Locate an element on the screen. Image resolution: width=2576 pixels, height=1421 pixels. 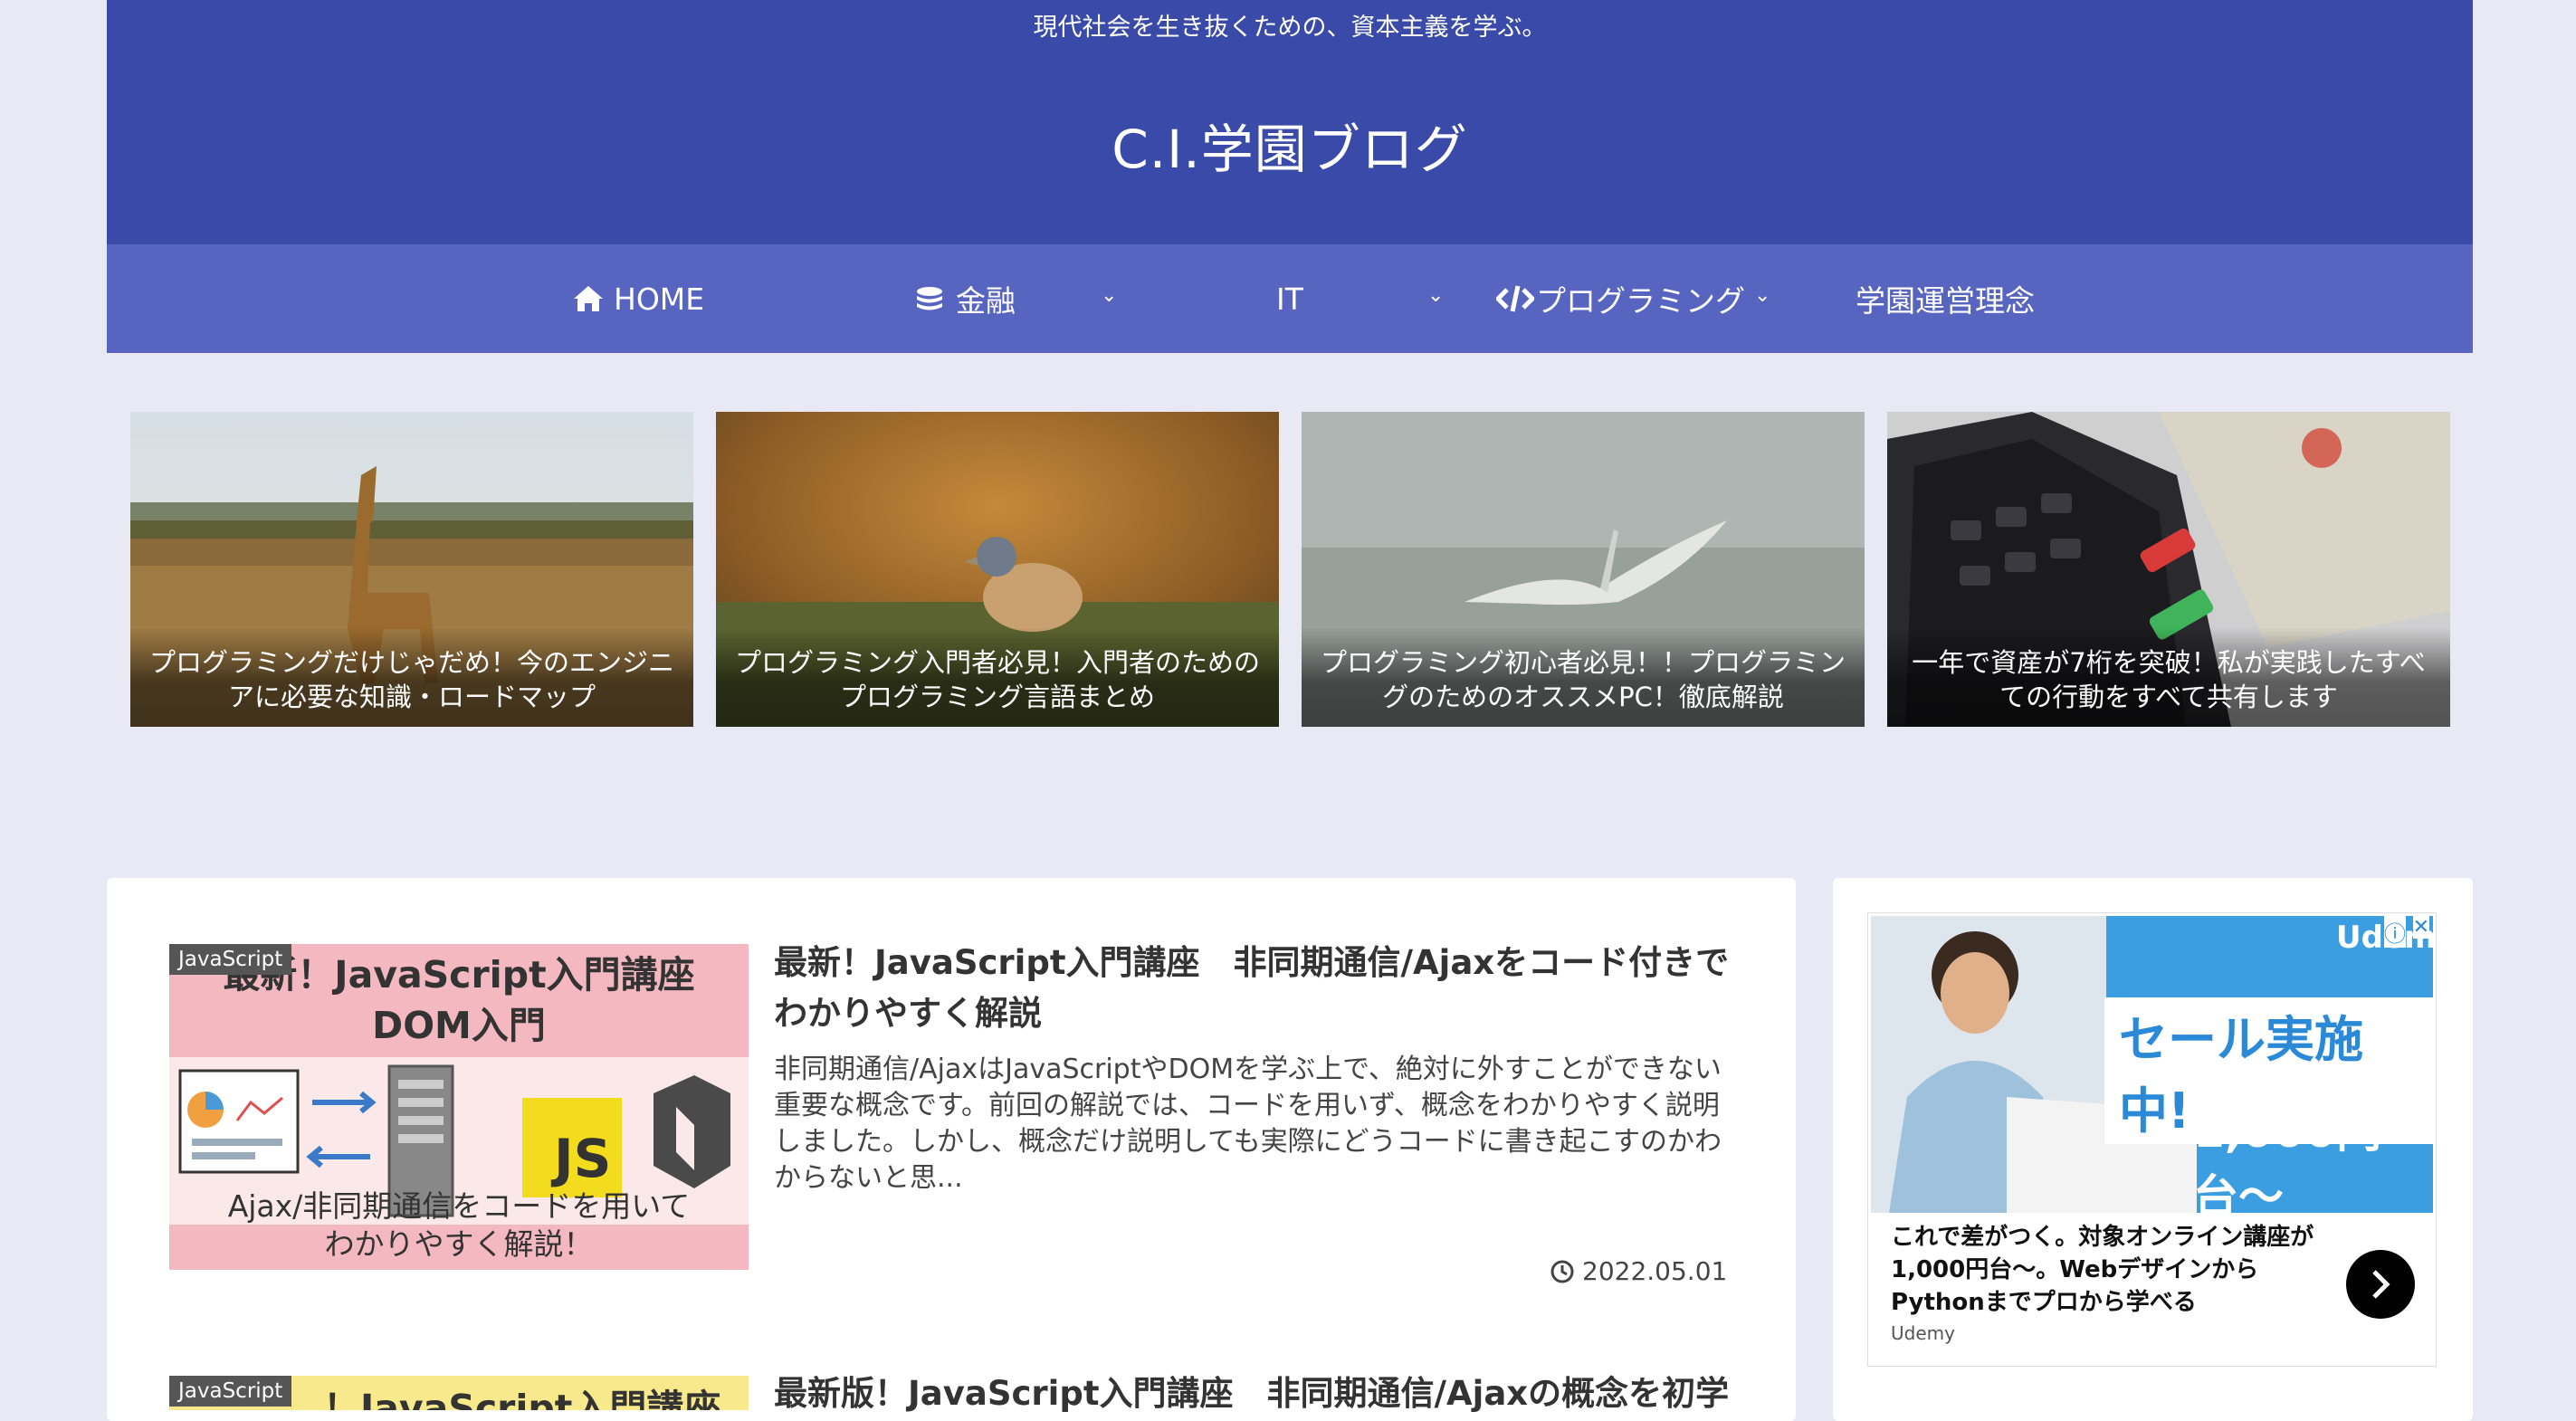
site-title: C.I.学園ブログ is located at coordinates (1290, 145).